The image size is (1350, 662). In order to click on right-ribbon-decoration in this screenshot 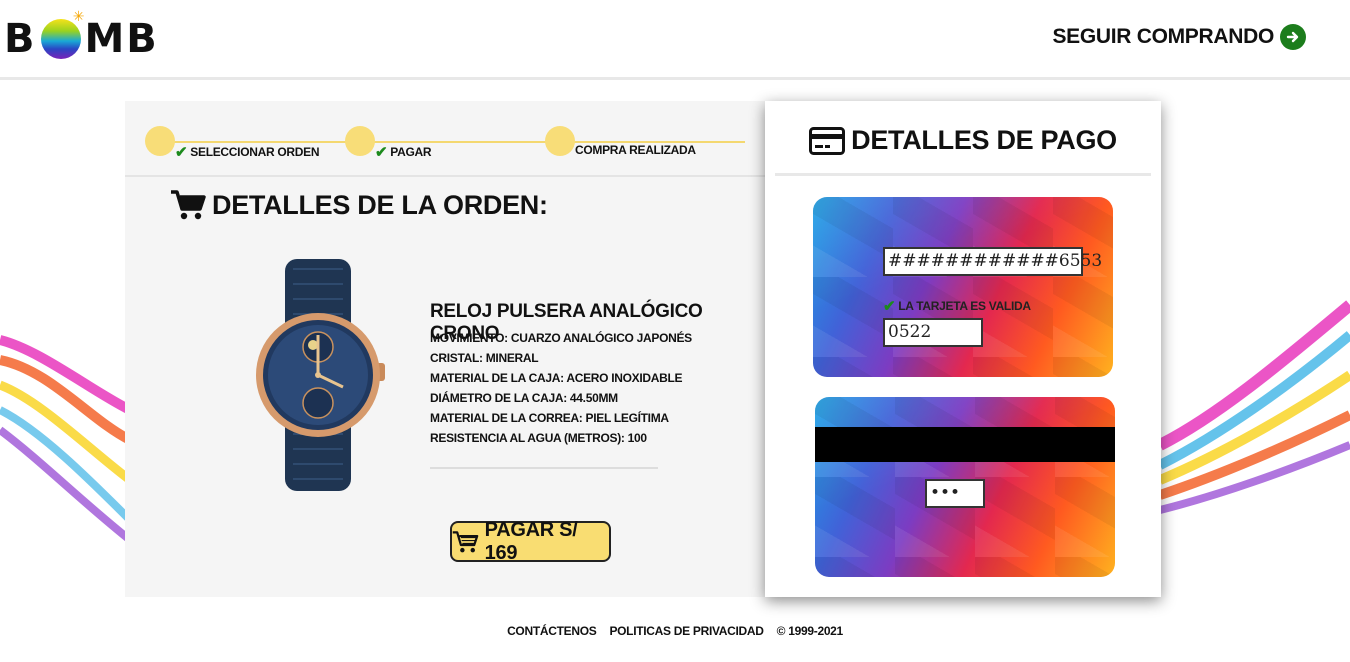, I will do `click(1255, 407)`.